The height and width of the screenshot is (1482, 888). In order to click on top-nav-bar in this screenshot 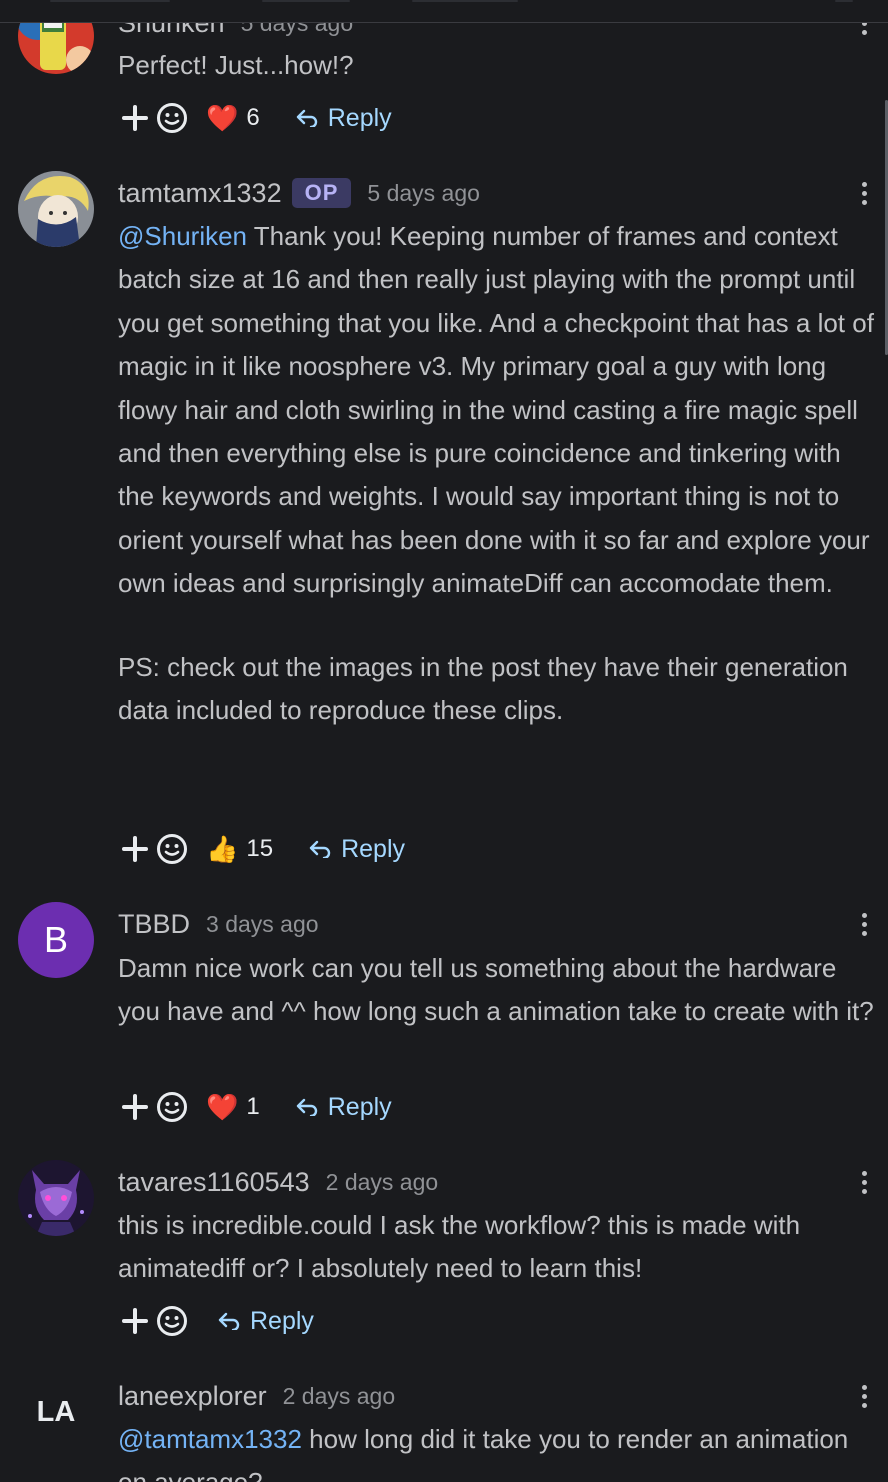, I will do `click(444, 11)`.